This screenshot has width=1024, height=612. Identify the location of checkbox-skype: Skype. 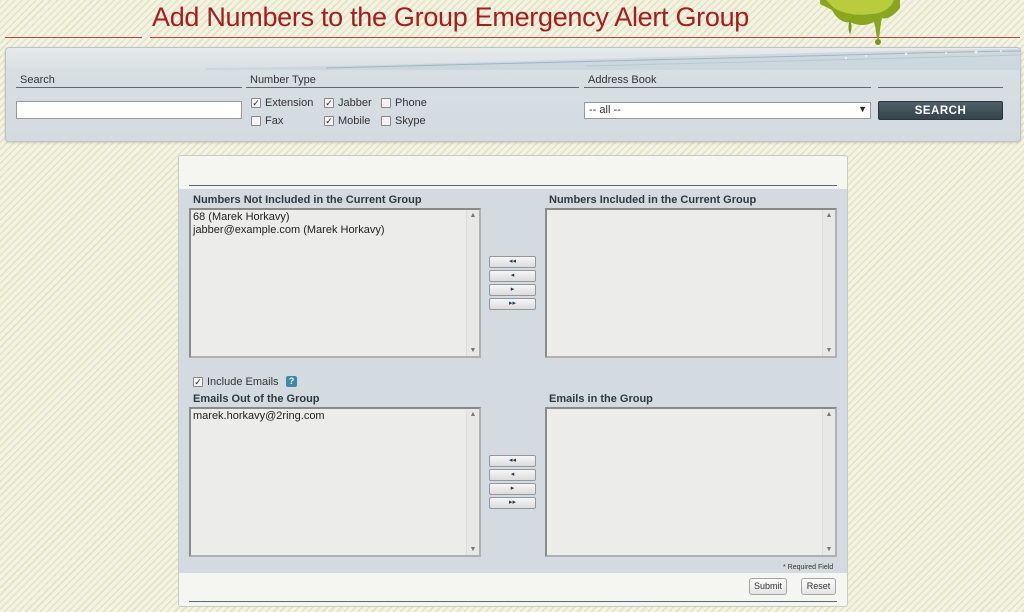
(403, 121).